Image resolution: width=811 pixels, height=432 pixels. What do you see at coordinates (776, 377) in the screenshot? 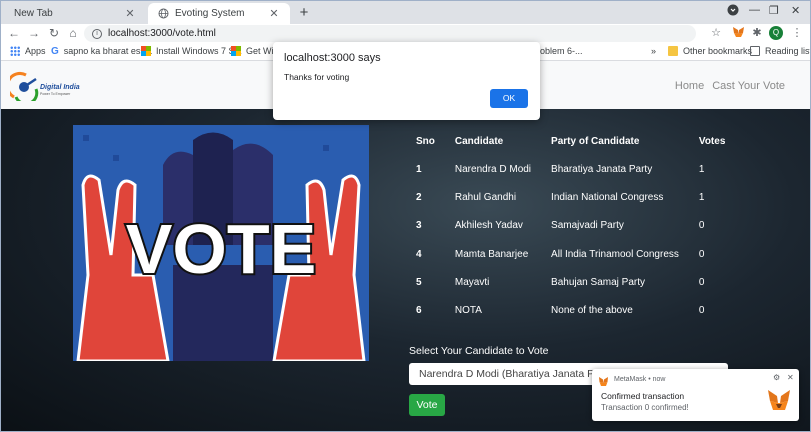
I see `gear-icon: ⚙` at bounding box center [776, 377].